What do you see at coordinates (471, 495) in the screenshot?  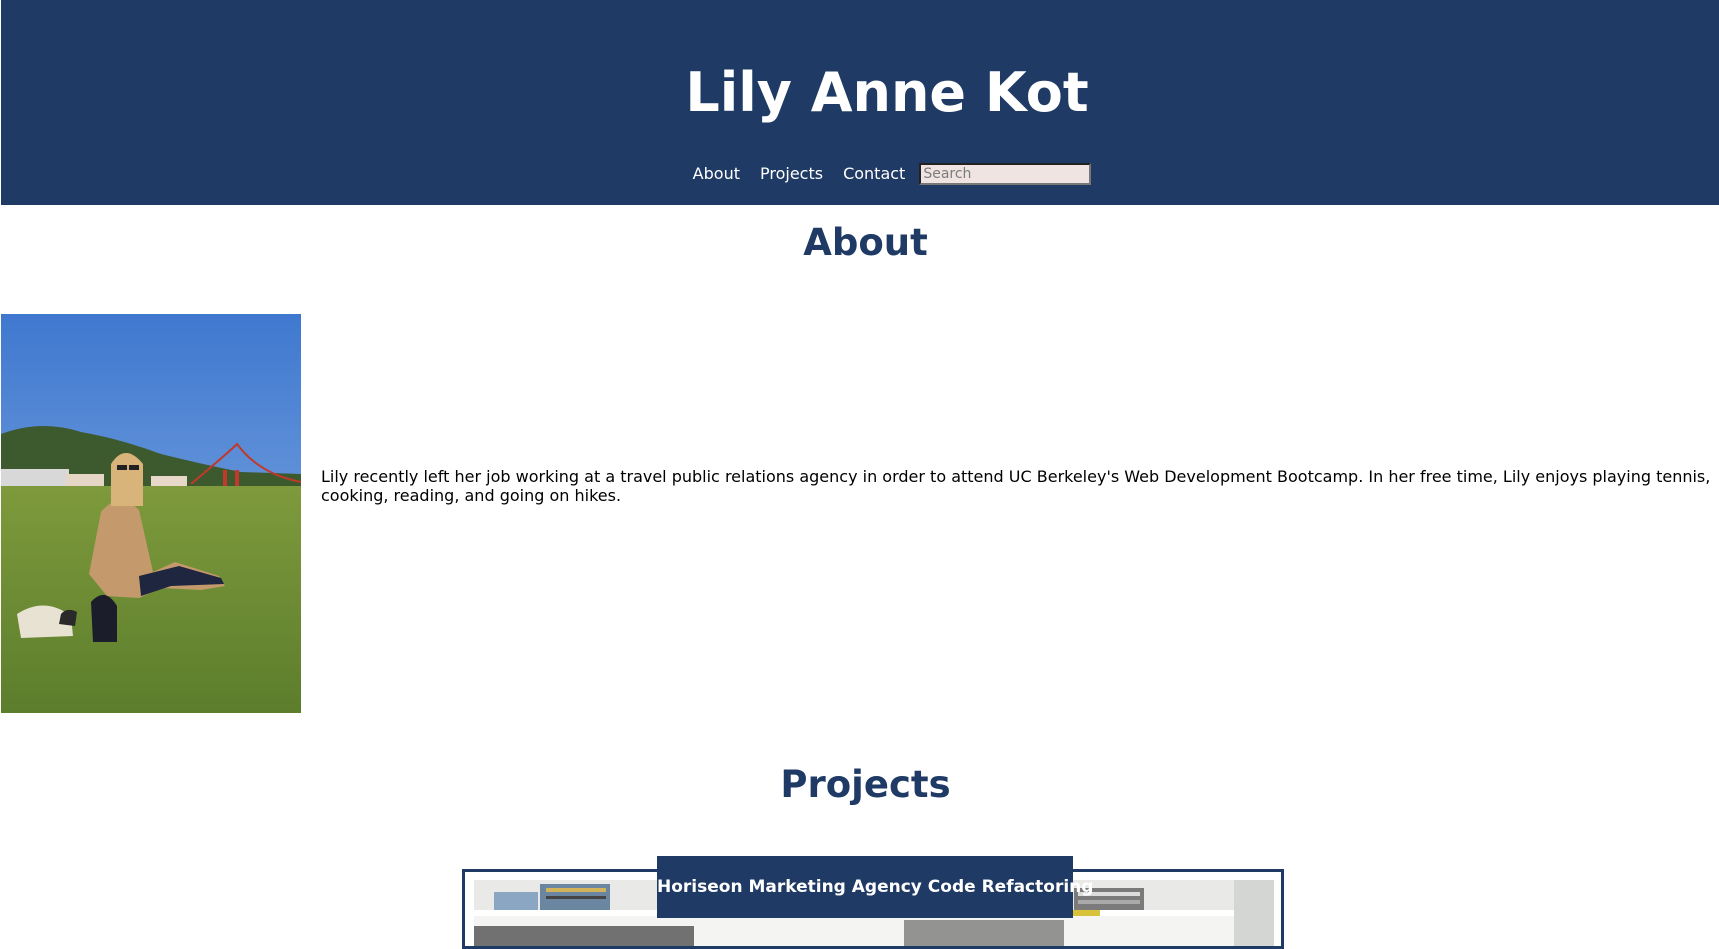 I see `about-text-line-2: cooking, reading, and going on hikes.` at bounding box center [471, 495].